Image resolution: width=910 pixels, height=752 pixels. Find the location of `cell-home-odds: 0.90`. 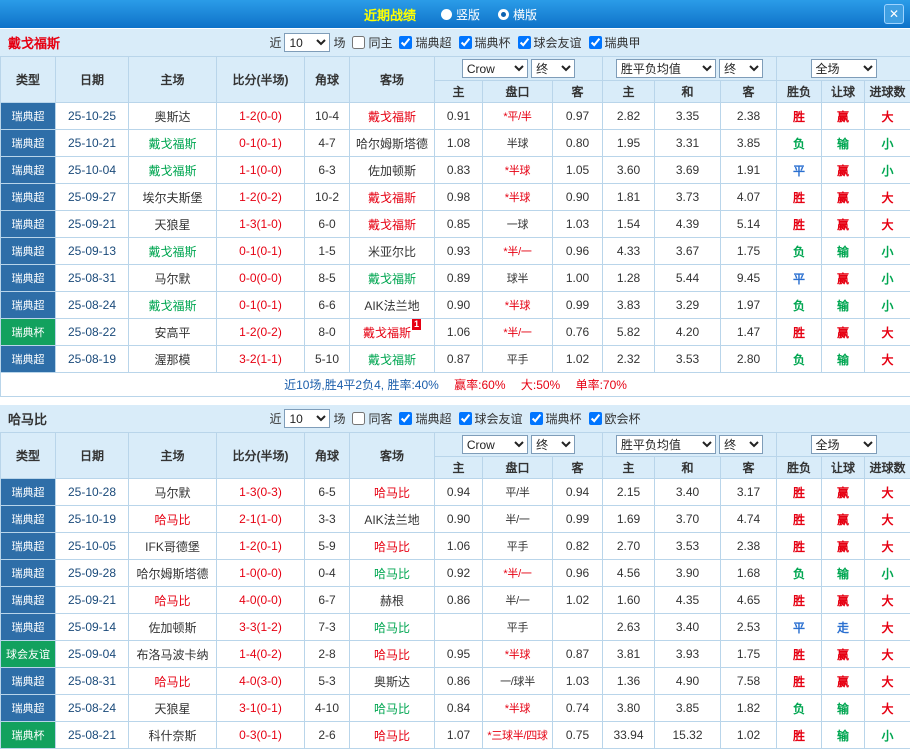

cell-home-odds: 0.90 is located at coordinates (458, 305).